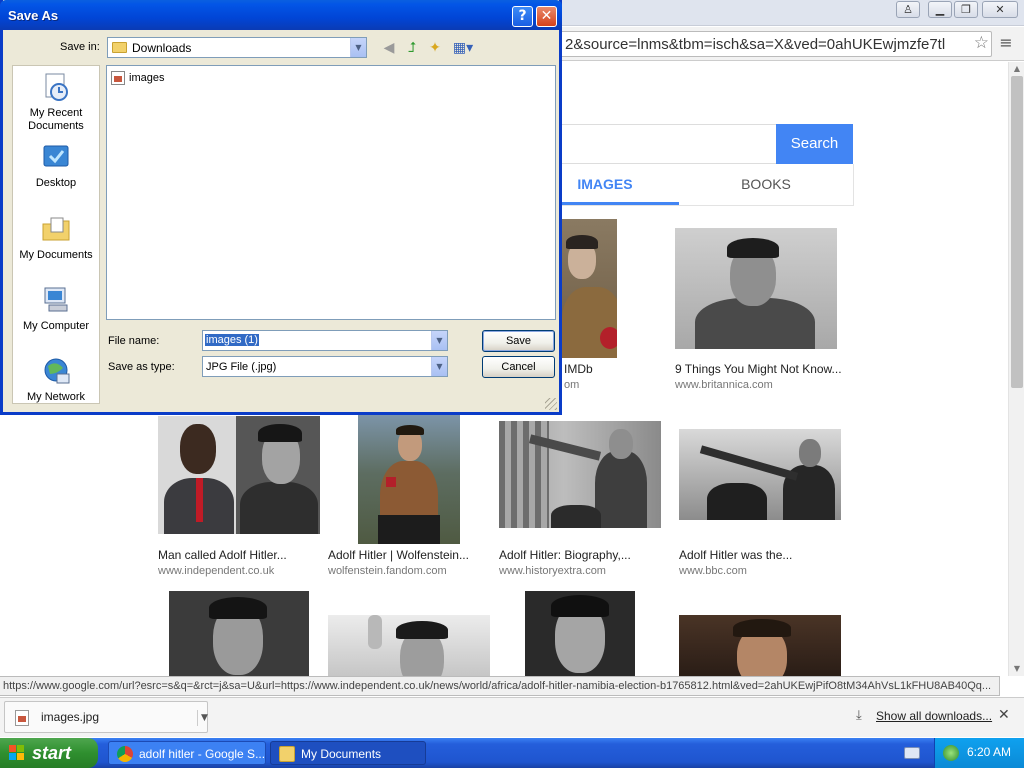 Image resolution: width=1024 pixels, height=768 pixels. I want to click on taskbar-item-my-documents: My Documents, so click(348, 753).